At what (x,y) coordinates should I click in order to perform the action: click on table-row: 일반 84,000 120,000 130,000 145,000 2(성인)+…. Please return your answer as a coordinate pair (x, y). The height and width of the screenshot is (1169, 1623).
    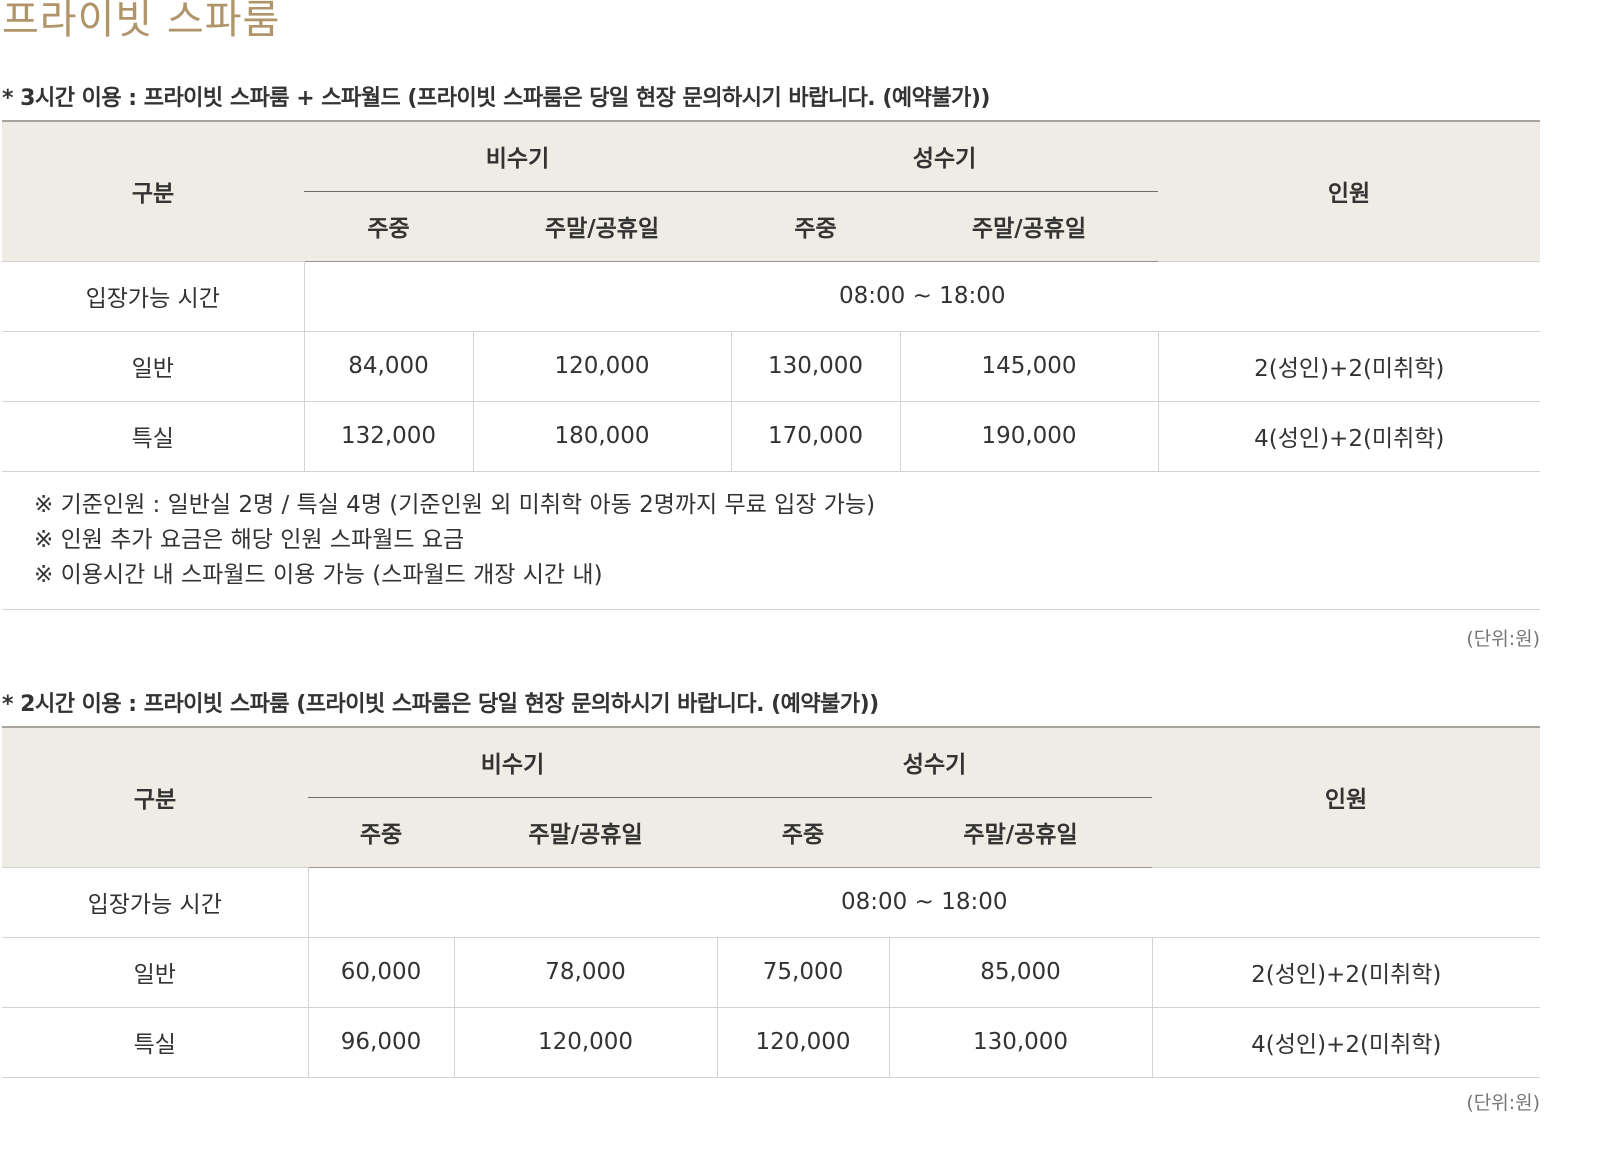
    Looking at the image, I should click on (771, 366).